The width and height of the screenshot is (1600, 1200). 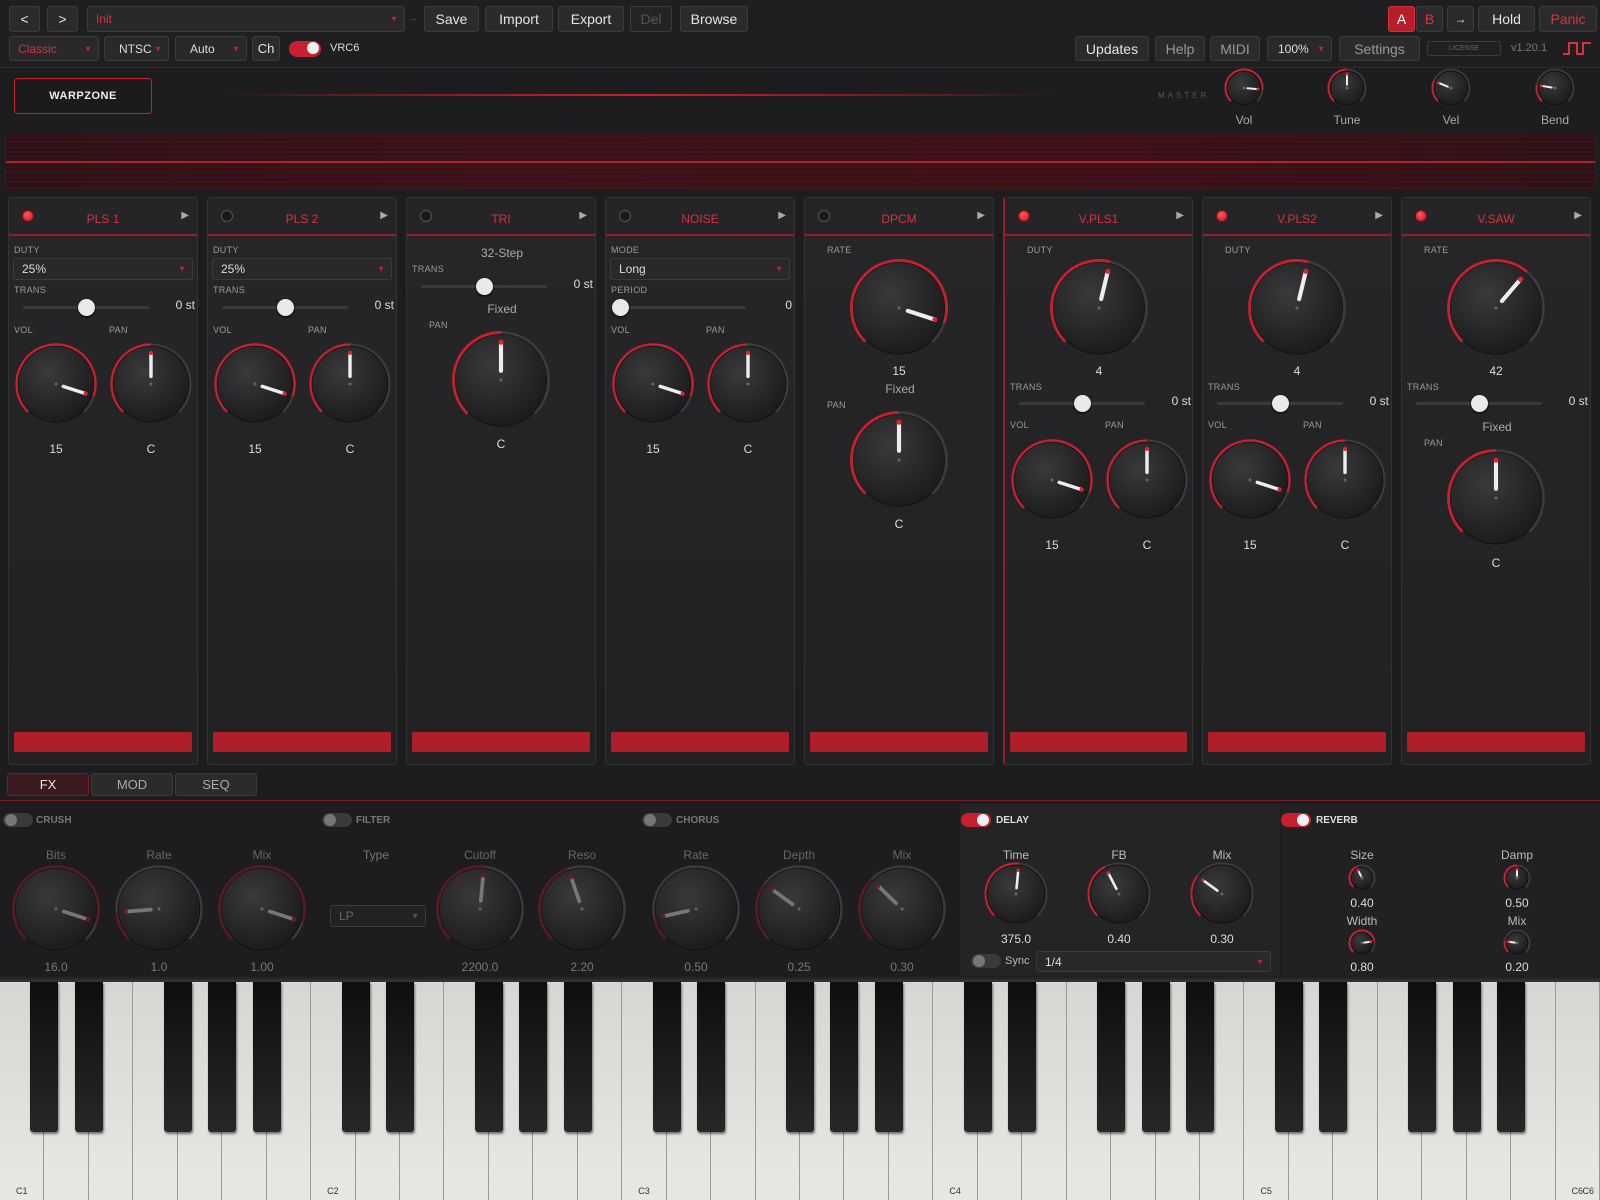 What do you see at coordinates (582, 909) in the screenshot?
I see `filter-reso-knob` at bounding box center [582, 909].